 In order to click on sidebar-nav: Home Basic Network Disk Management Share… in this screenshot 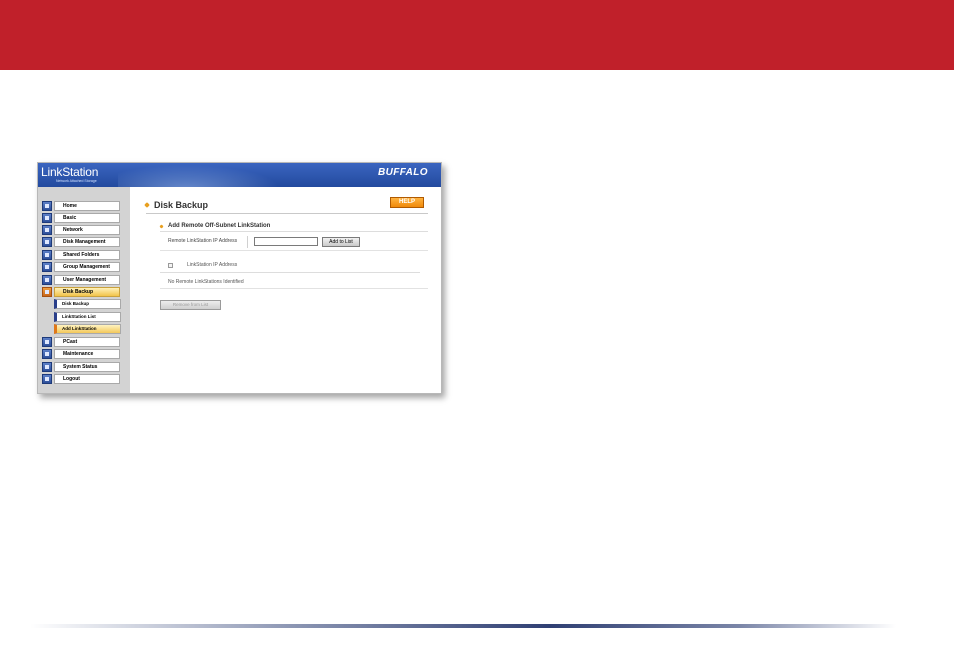, I will do `click(84, 290)`.